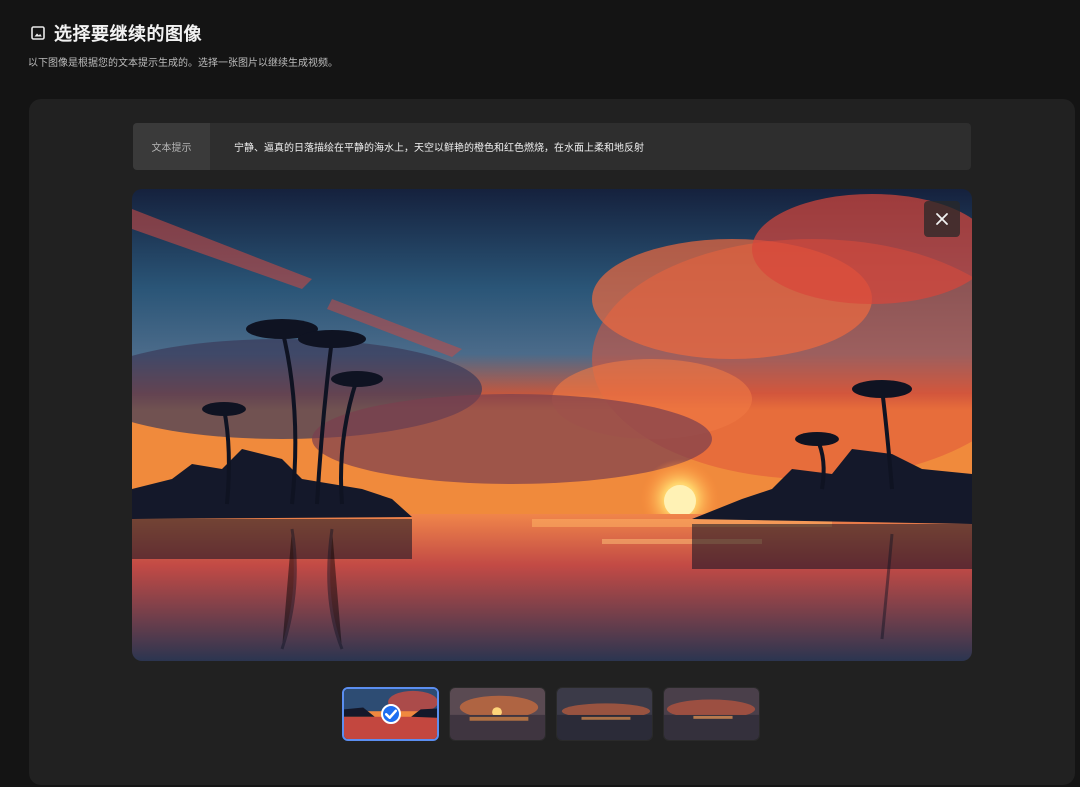 Image resolution: width=1080 pixels, height=787 pixels. What do you see at coordinates (38, 33) in the screenshot?
I see `image-icon` at bounding box center [38, 33].